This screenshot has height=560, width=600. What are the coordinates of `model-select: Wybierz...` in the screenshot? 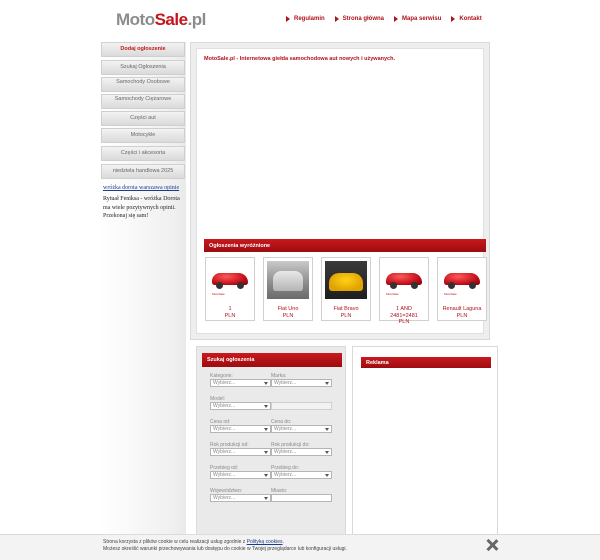 It's located at (240, 406).